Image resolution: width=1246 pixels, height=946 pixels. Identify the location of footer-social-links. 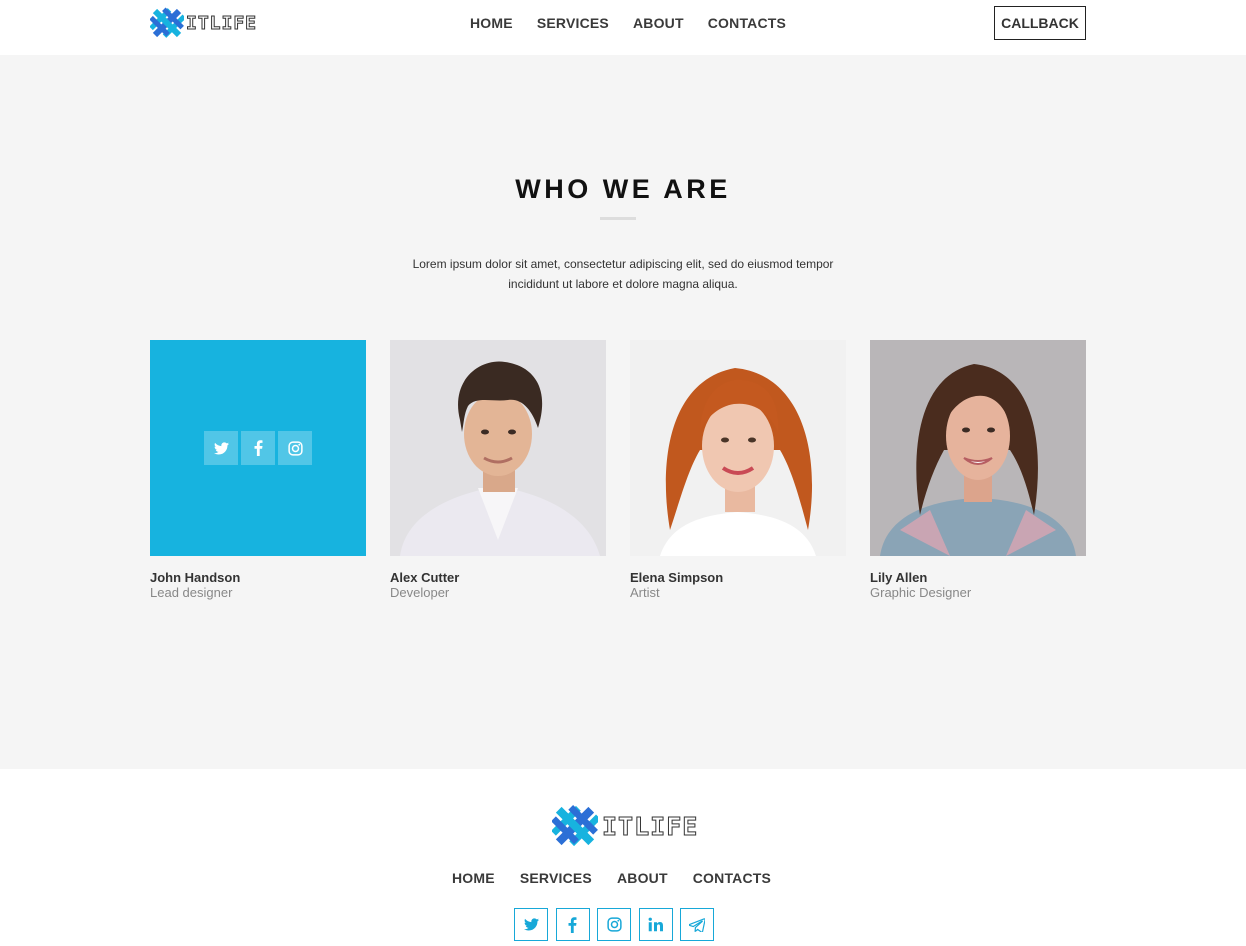
(618, 924).